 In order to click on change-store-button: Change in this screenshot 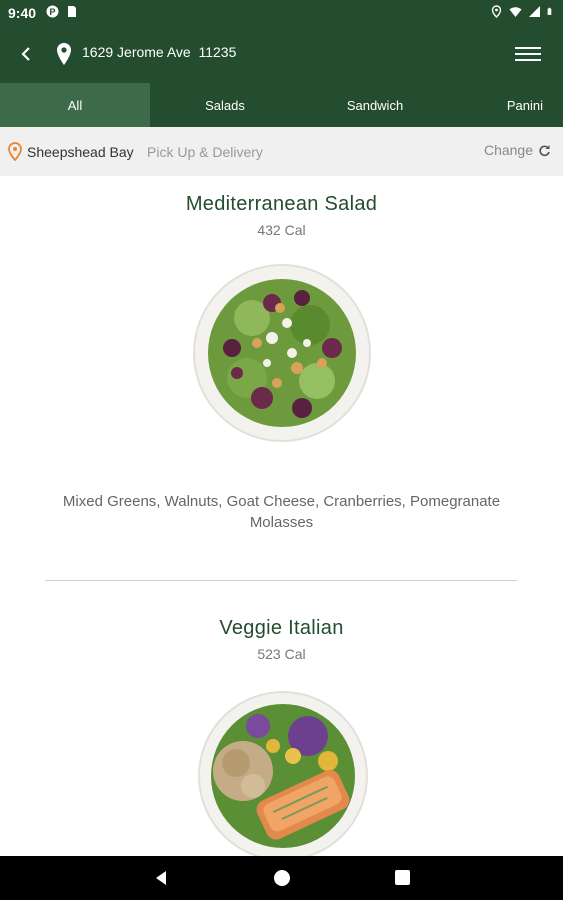, I will do `click(517, 150)`.